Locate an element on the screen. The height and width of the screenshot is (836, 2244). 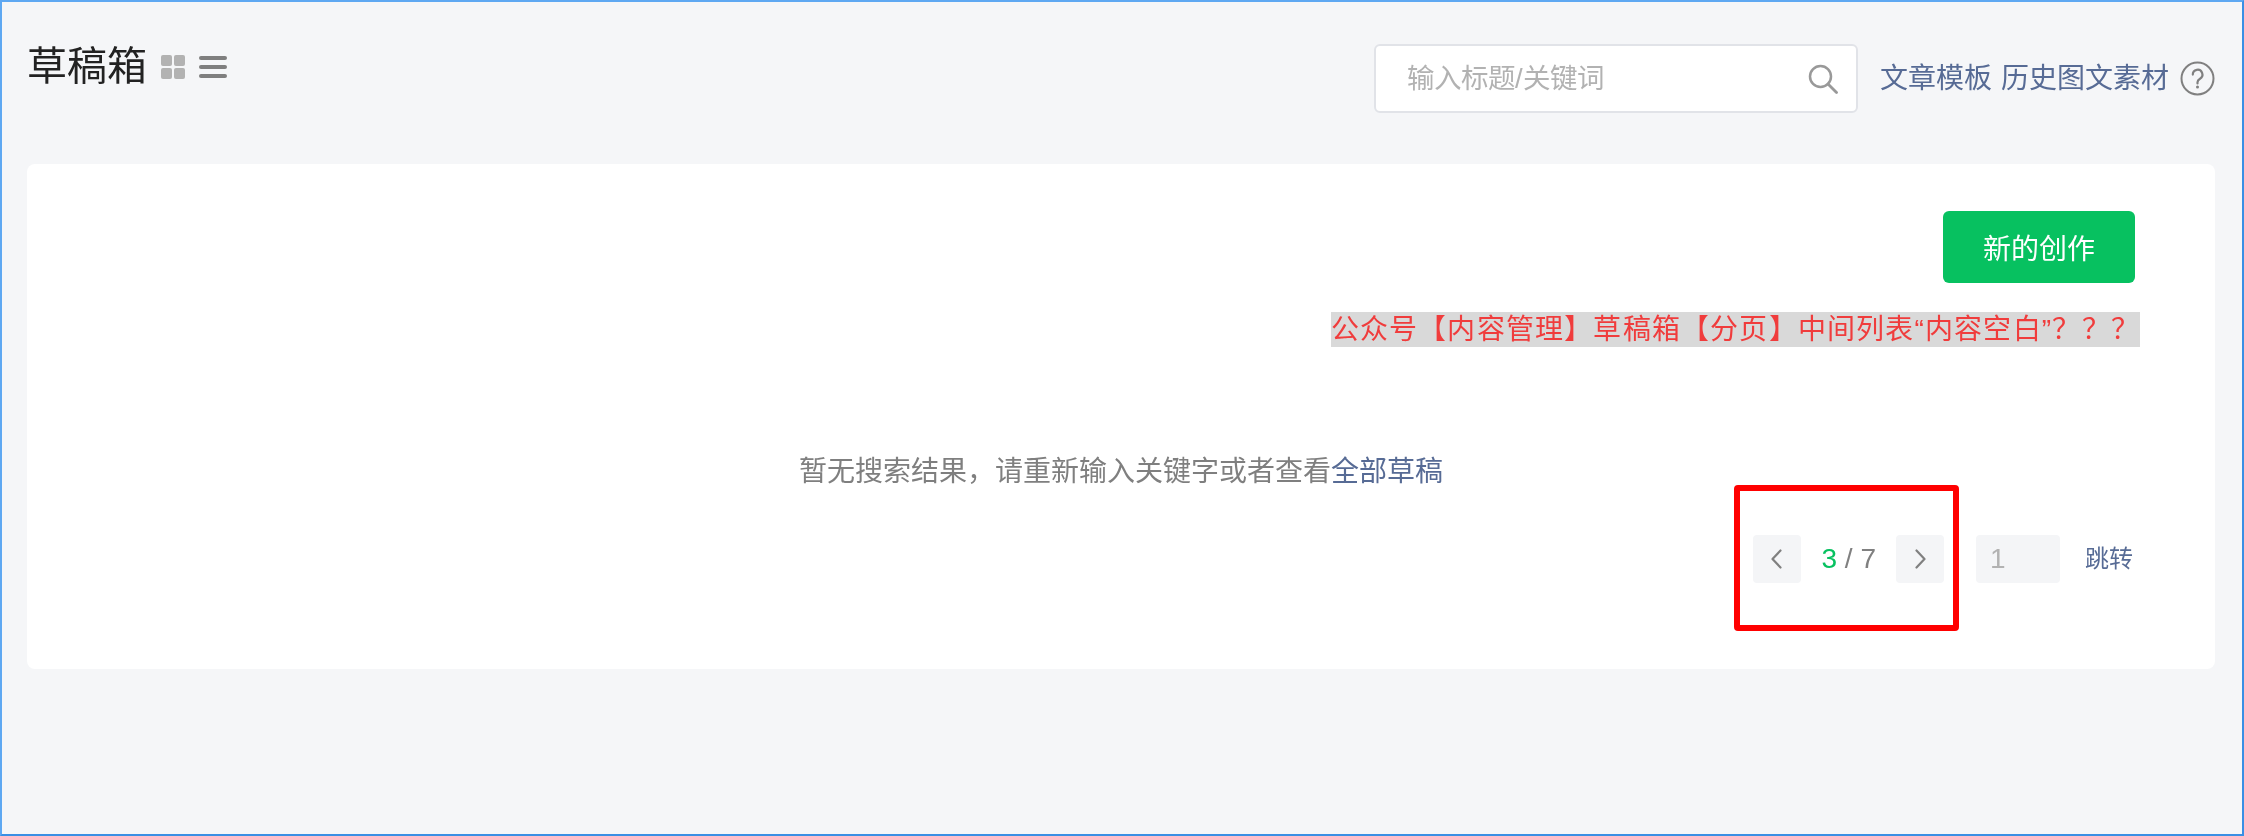
page-indicator: 3 / 7 is located at coordinates (1848, 559).